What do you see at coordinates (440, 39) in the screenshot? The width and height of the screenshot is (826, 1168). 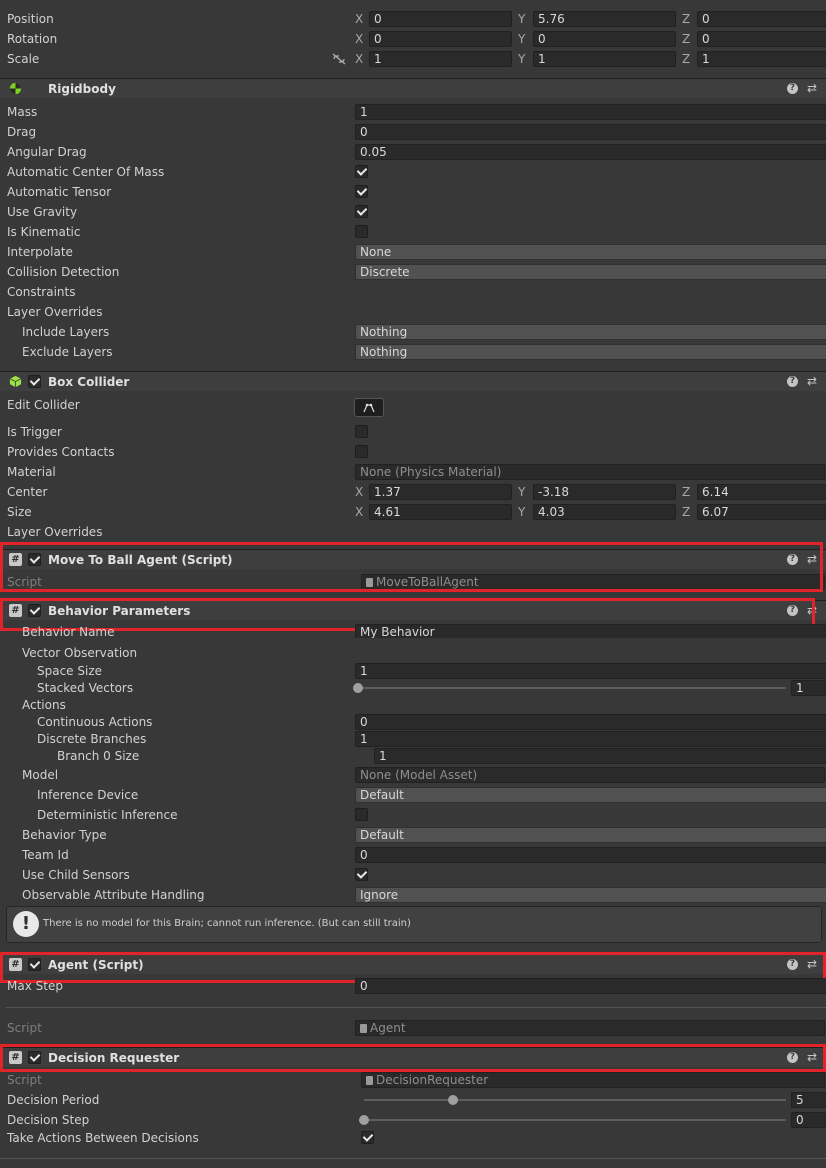 I see `rotation-x-field: 0` at bounding box center [440, 39].